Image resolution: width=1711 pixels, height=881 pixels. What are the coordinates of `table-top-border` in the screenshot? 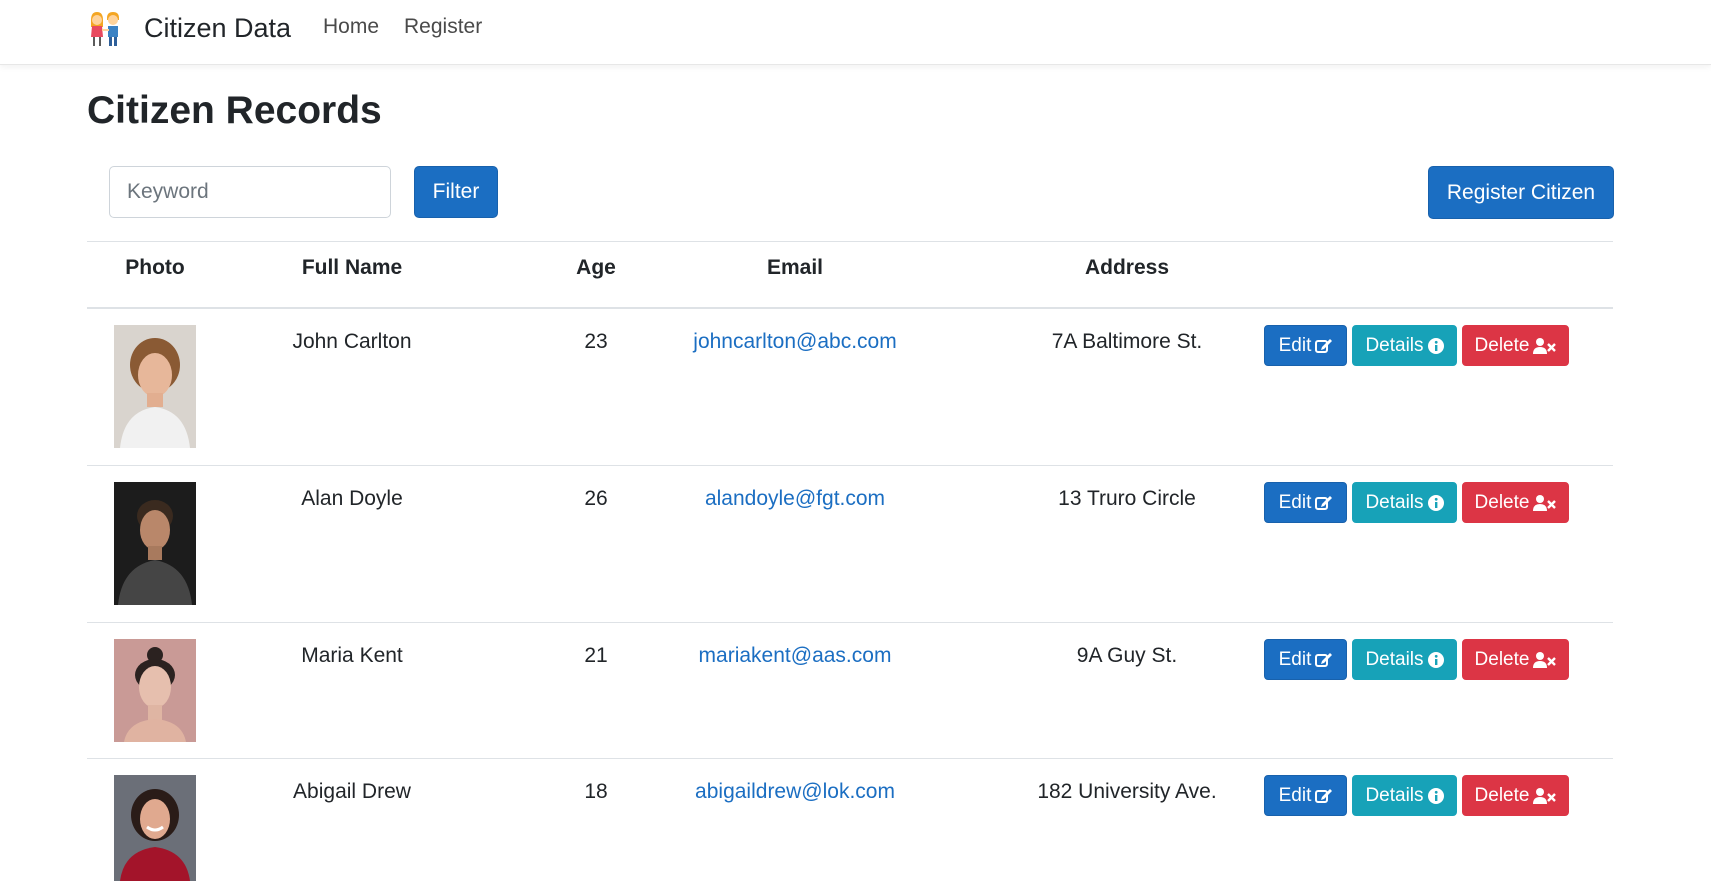 It's located at (850, 241).